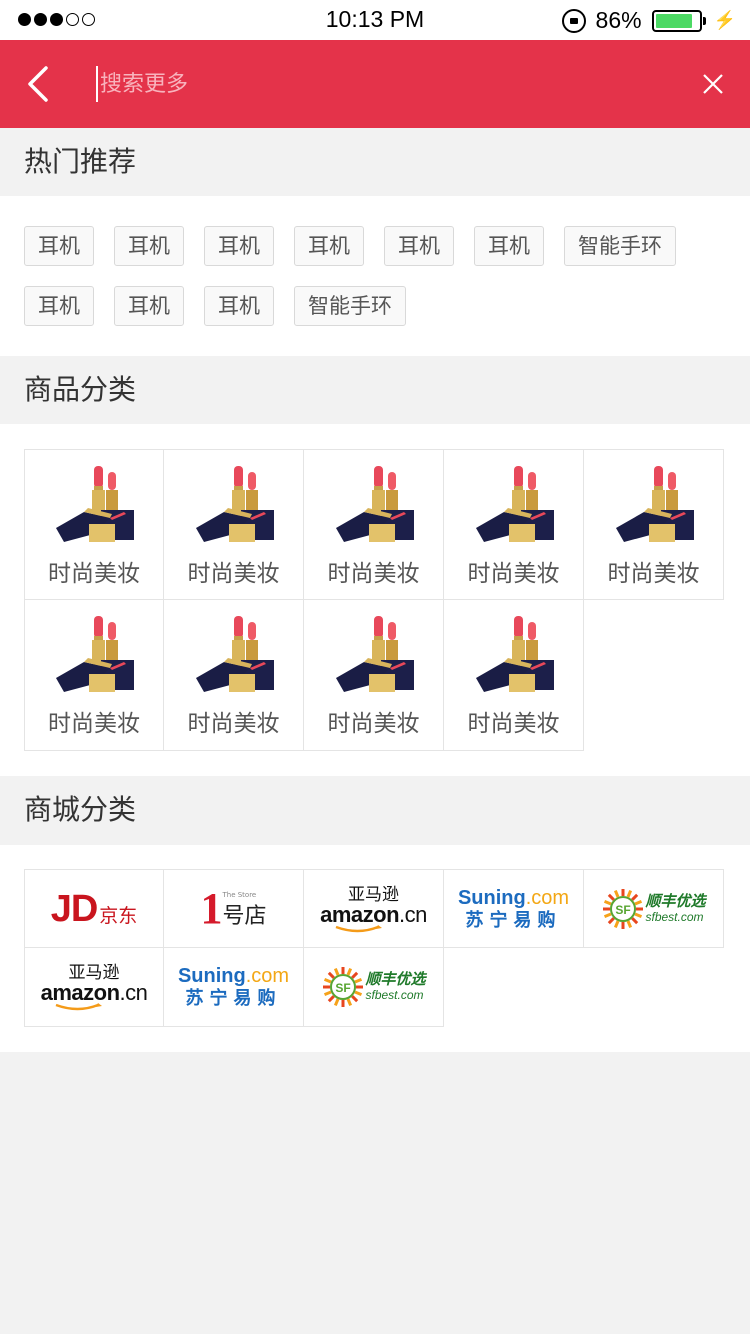 The image size is (750, 1334). I want to click on search-header, so click(375, 84).